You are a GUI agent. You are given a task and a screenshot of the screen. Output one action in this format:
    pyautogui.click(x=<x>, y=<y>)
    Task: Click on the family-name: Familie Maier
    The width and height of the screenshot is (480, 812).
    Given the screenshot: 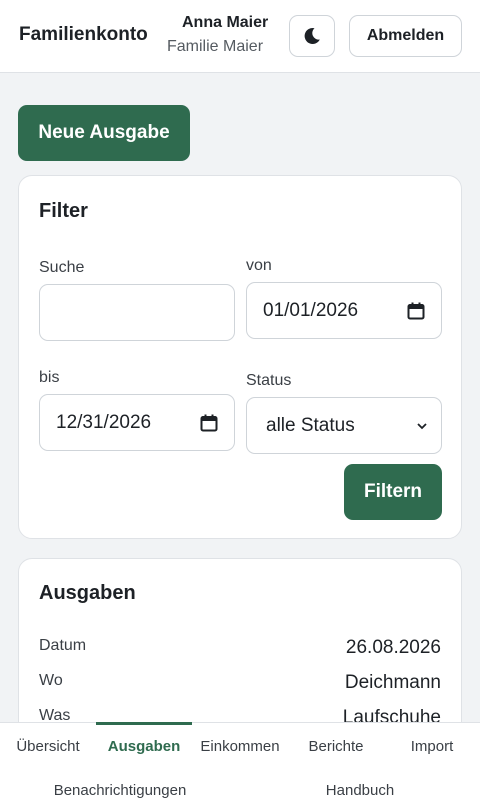 What is the action you would take?
    pyautogui.click(x=215, y=46)
    